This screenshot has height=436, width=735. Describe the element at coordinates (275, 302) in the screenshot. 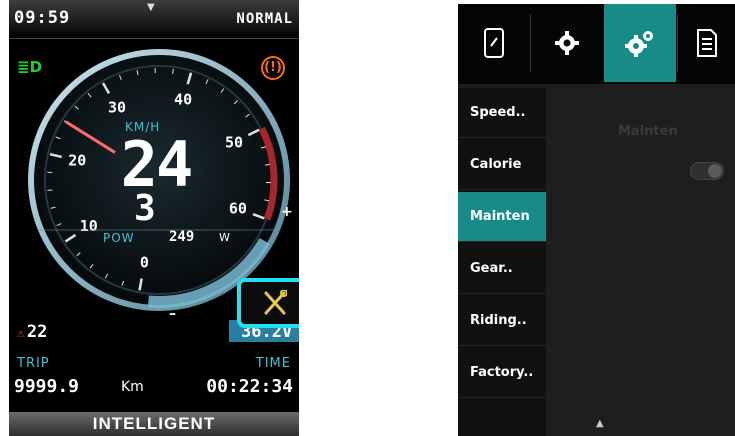

I see `wrench-screwdriver-icon` at that location.